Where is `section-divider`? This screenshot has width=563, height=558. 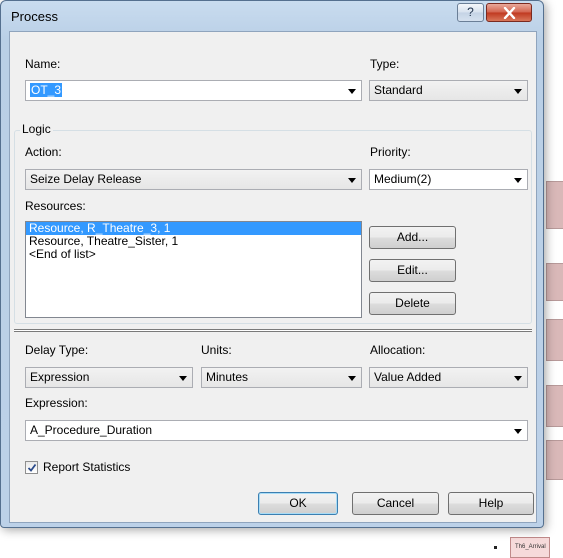
section-divider is located at coordinates (273, 330).